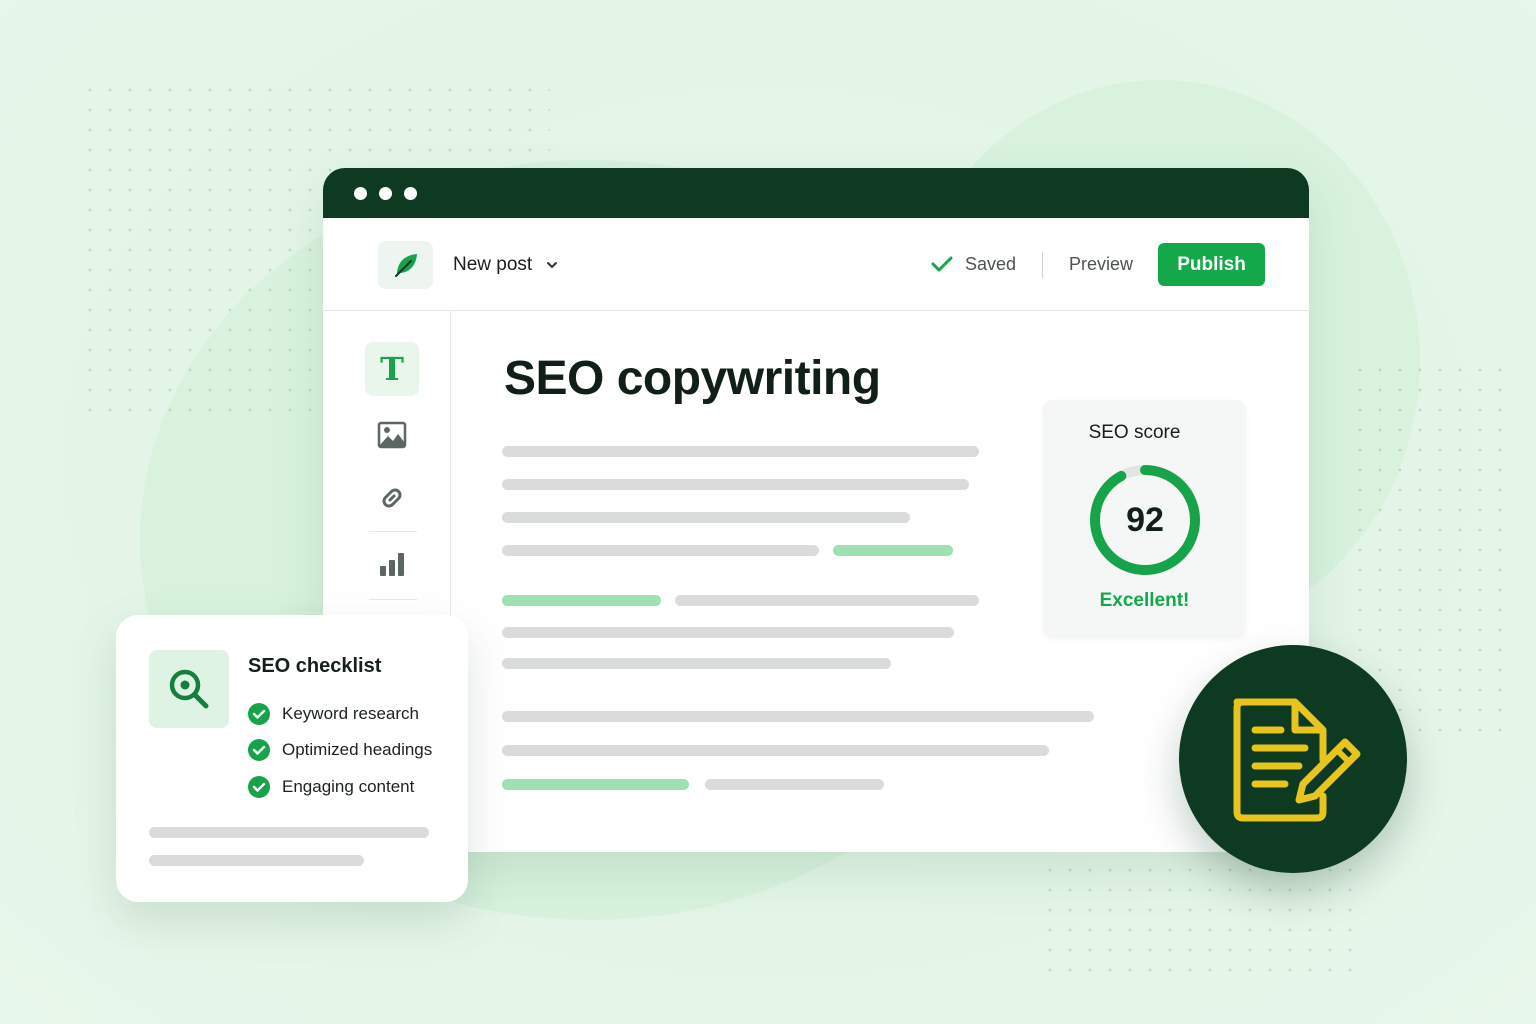  What do you see at coordinates (1134, 432) in the screenshot?
I see `seo-score-title: SEO score` at bounding box center [1134, 432].